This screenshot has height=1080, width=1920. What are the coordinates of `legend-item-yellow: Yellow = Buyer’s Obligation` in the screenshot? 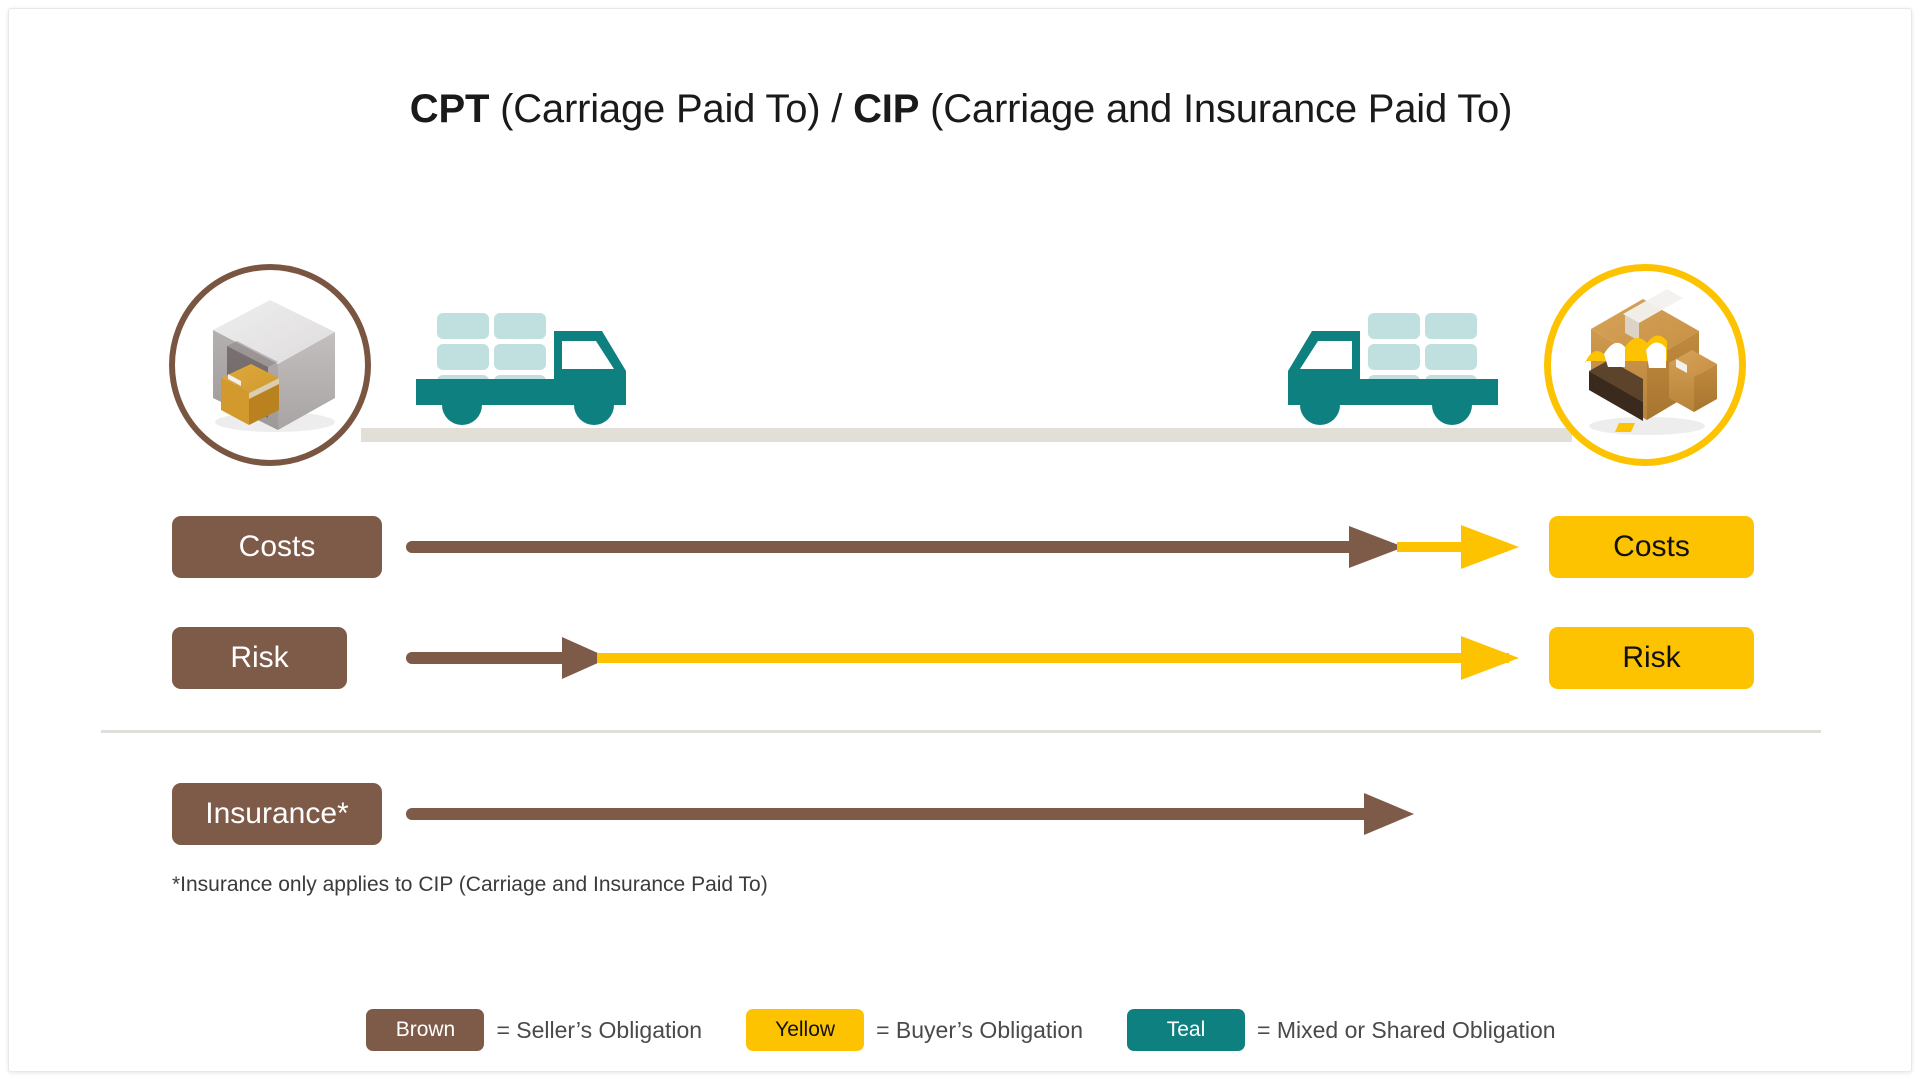 It's located at (914, 1030).